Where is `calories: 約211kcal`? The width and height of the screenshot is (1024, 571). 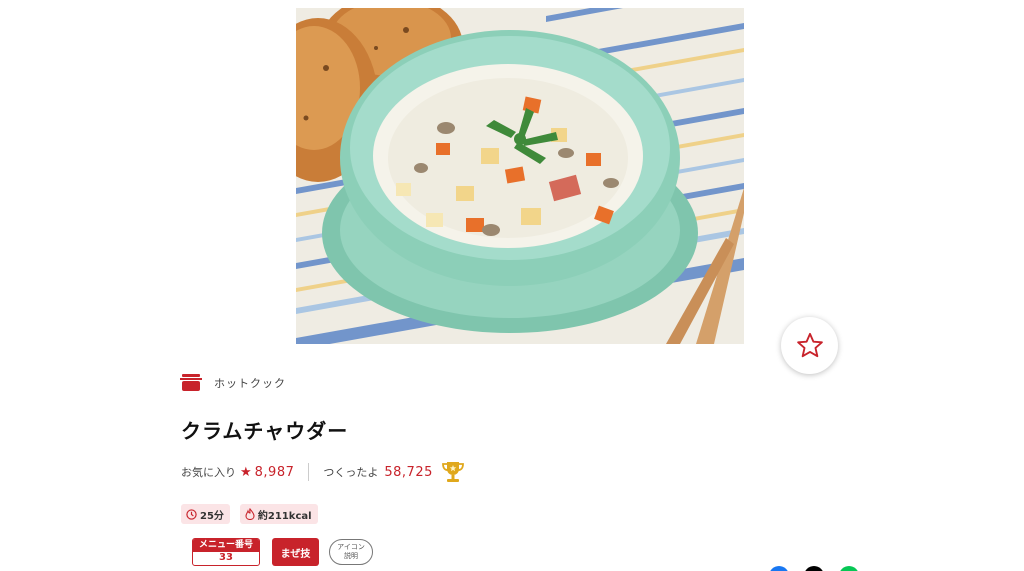 calories: 約211kcal is located at coordinates (284, 516).